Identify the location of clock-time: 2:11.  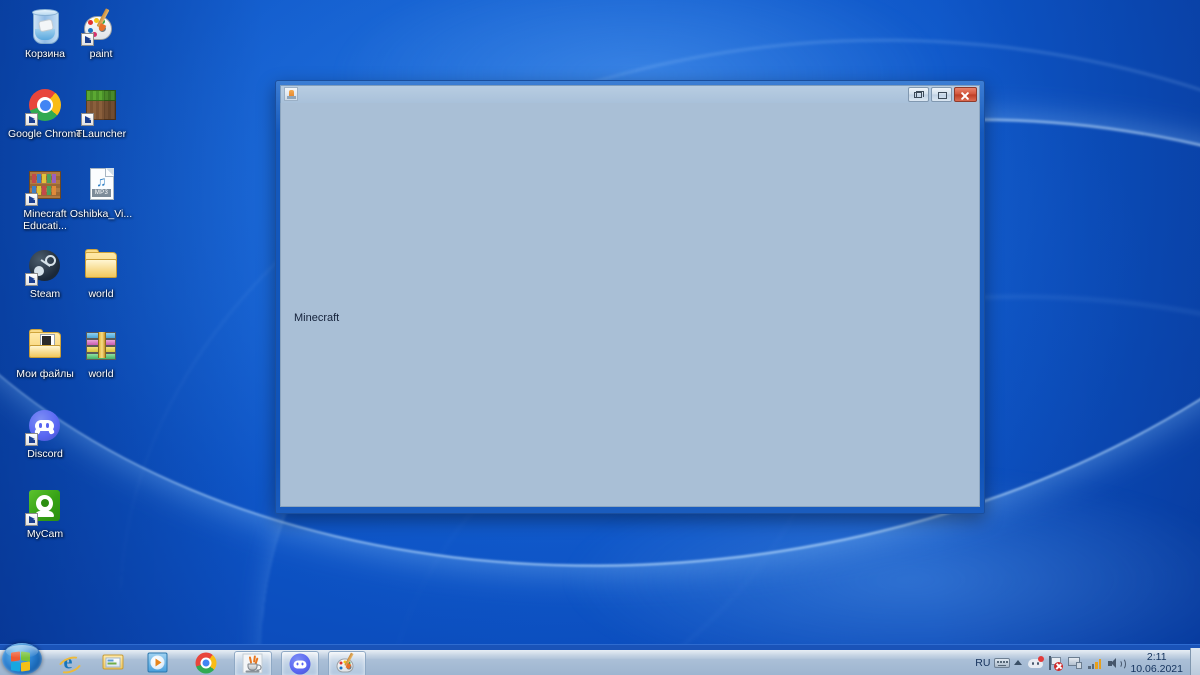
(1156, 657).